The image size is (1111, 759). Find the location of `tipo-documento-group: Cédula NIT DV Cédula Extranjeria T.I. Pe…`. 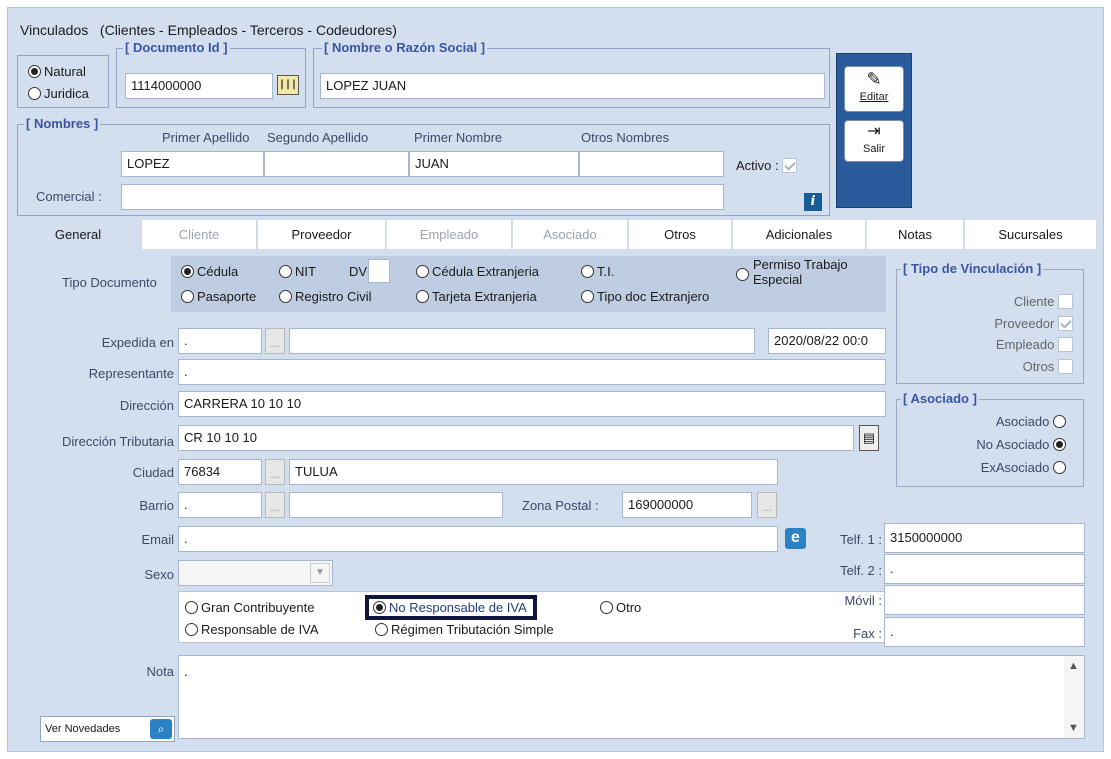

tipo-documento-group: Cédula NIT DV Cédula Extranjeria T.I. Pe… is located at coordinates (528, 284).